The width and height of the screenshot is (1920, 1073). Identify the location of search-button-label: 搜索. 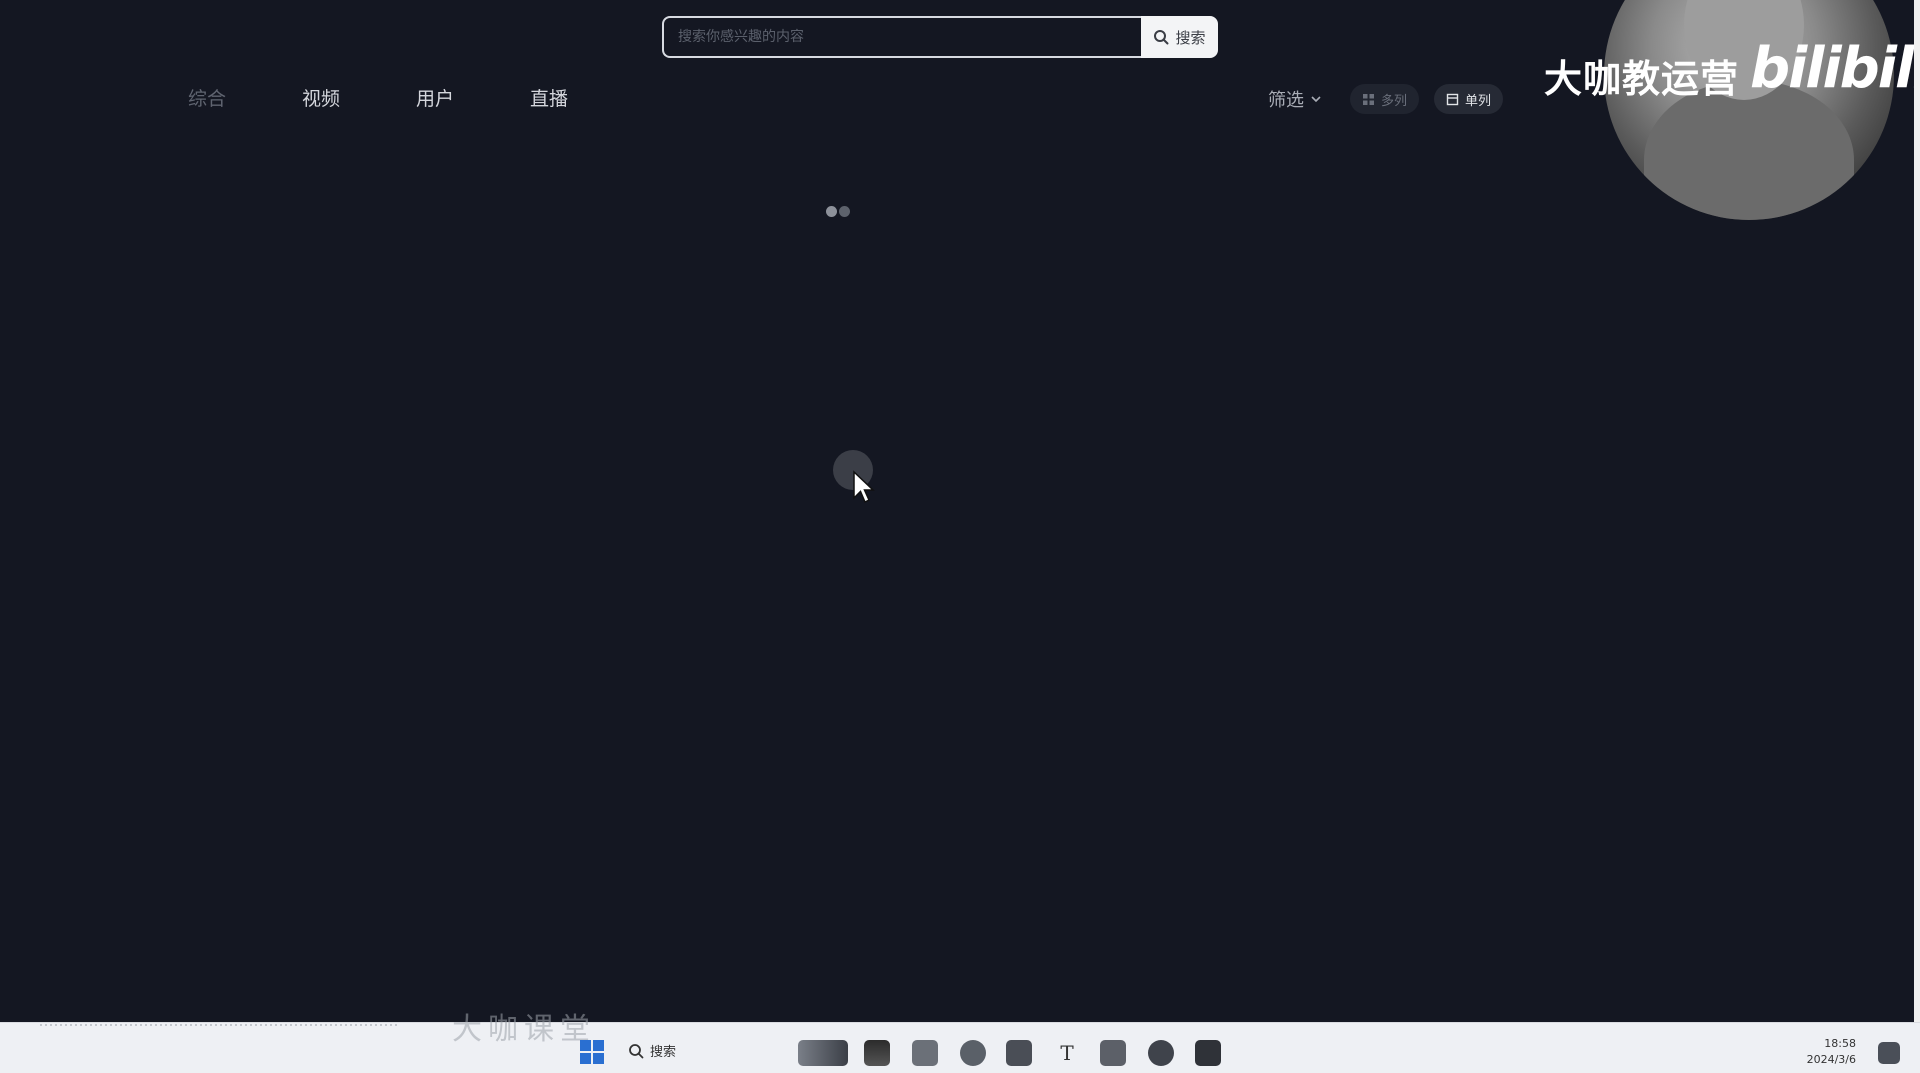
(1190, 37).